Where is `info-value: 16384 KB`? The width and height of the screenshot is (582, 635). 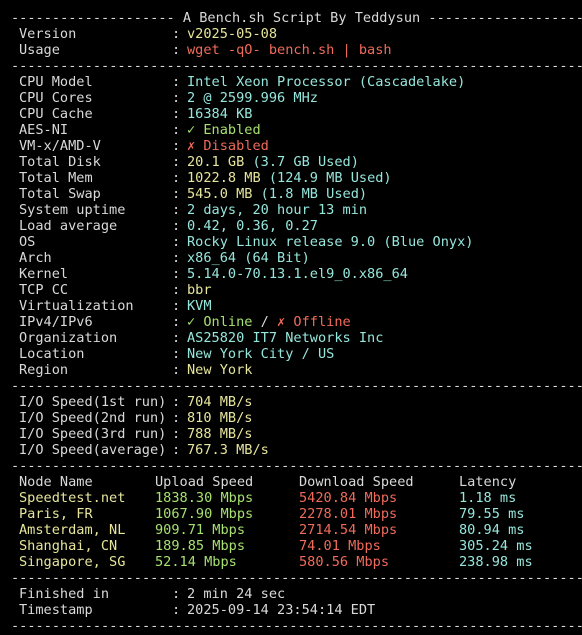 info-value: 16384 KB is located at coordinates (219, 114).